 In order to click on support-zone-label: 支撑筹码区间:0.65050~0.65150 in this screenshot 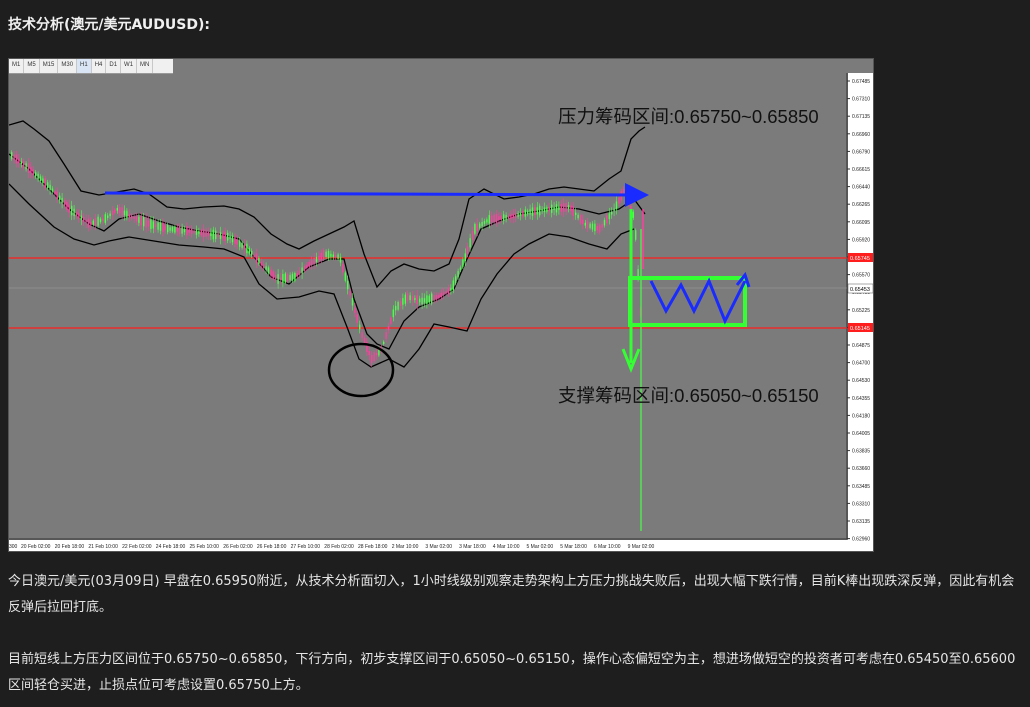, I will do `click(688, 395)`.